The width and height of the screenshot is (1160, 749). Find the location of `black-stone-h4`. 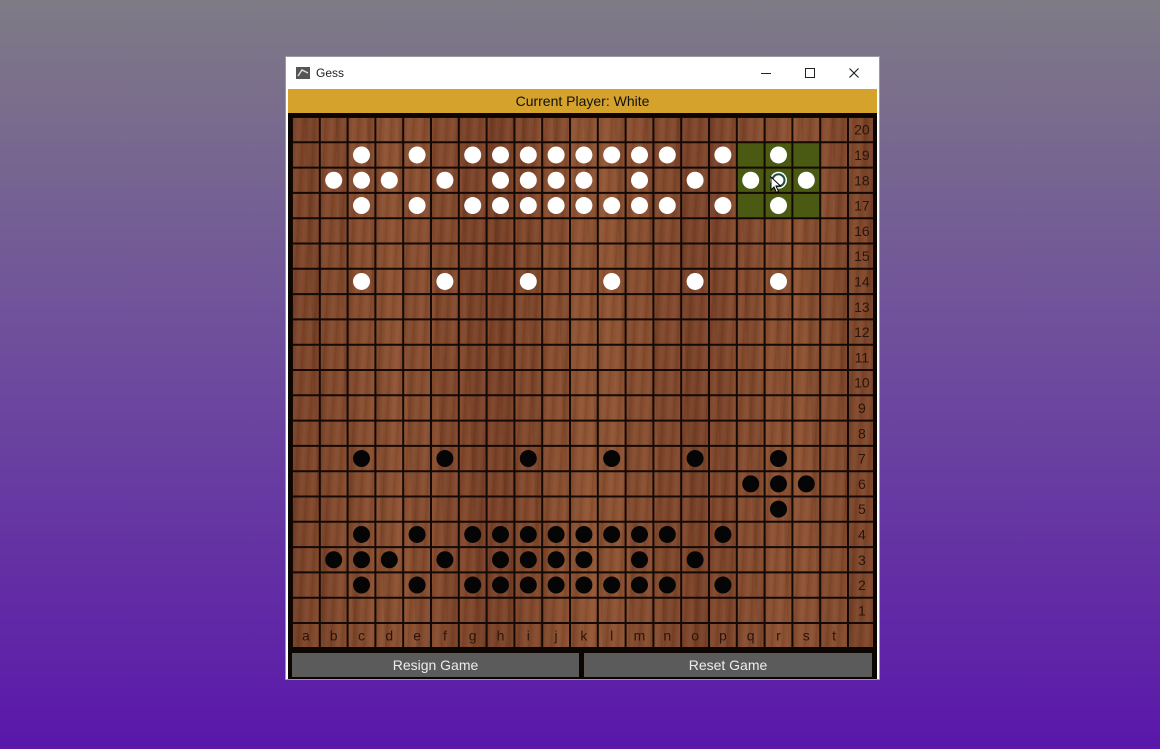

black-stone-h4 is located at coordinates (500, 534).